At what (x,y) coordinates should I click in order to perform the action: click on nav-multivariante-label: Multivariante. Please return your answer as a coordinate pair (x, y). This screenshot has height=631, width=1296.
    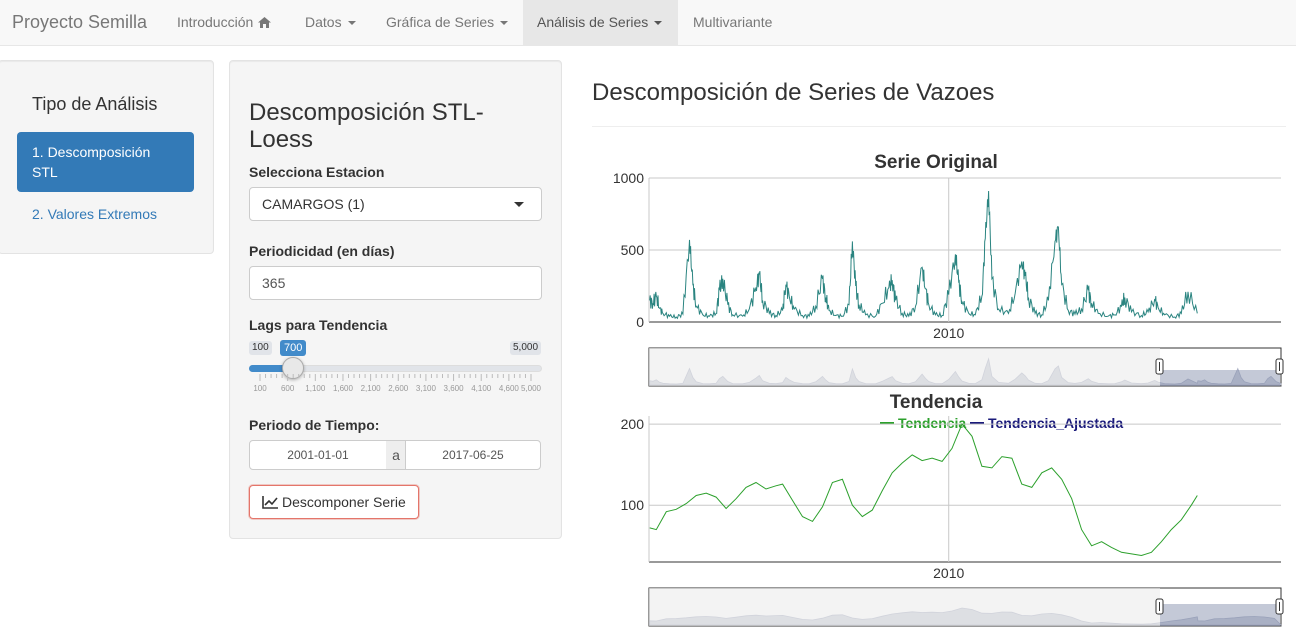
    Looking at the image, I should click on (733, 22).